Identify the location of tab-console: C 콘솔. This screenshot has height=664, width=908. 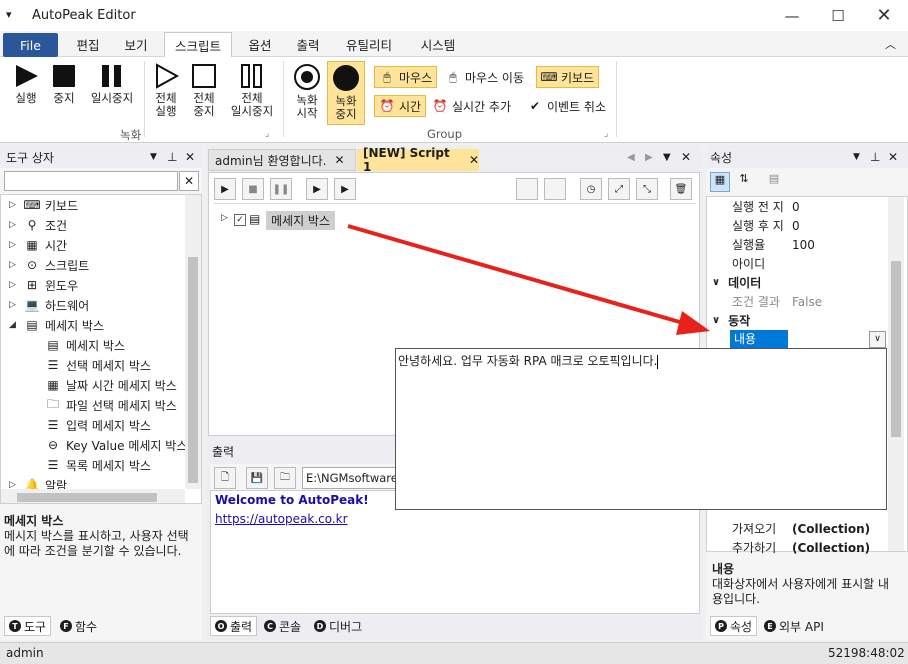
(282, 626).